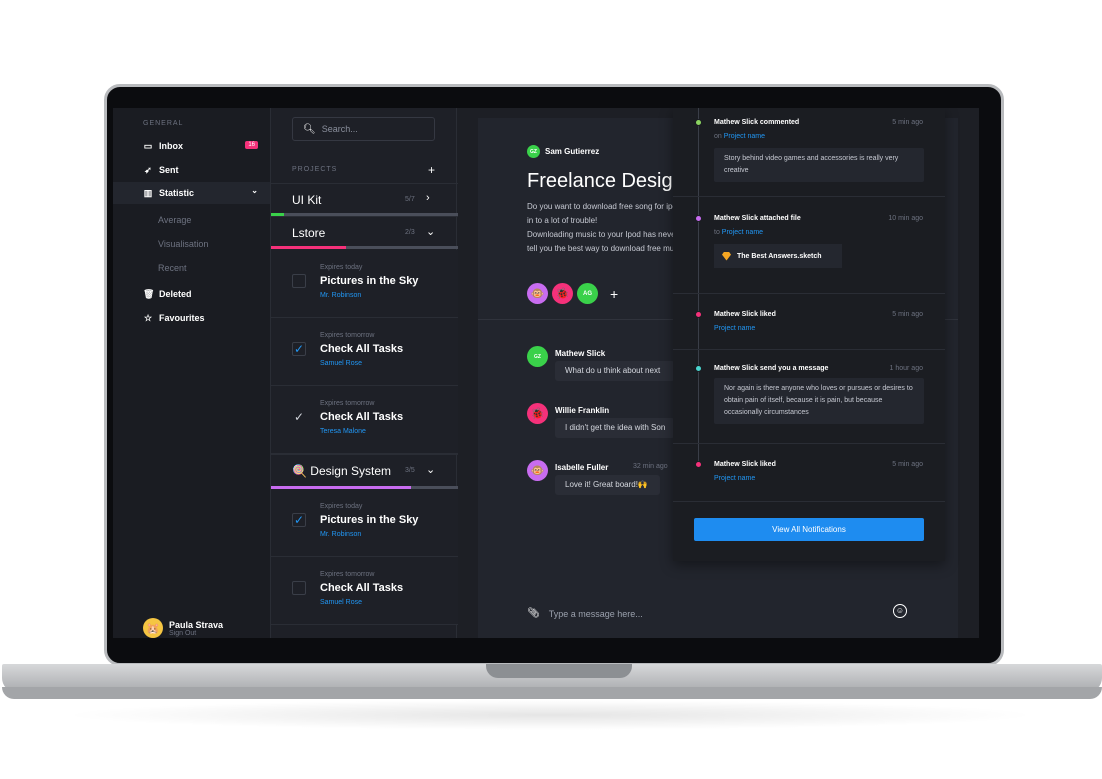  I want to click on project-row-ui-kit: UI Kit 5/7 ›, so click(364, 199).